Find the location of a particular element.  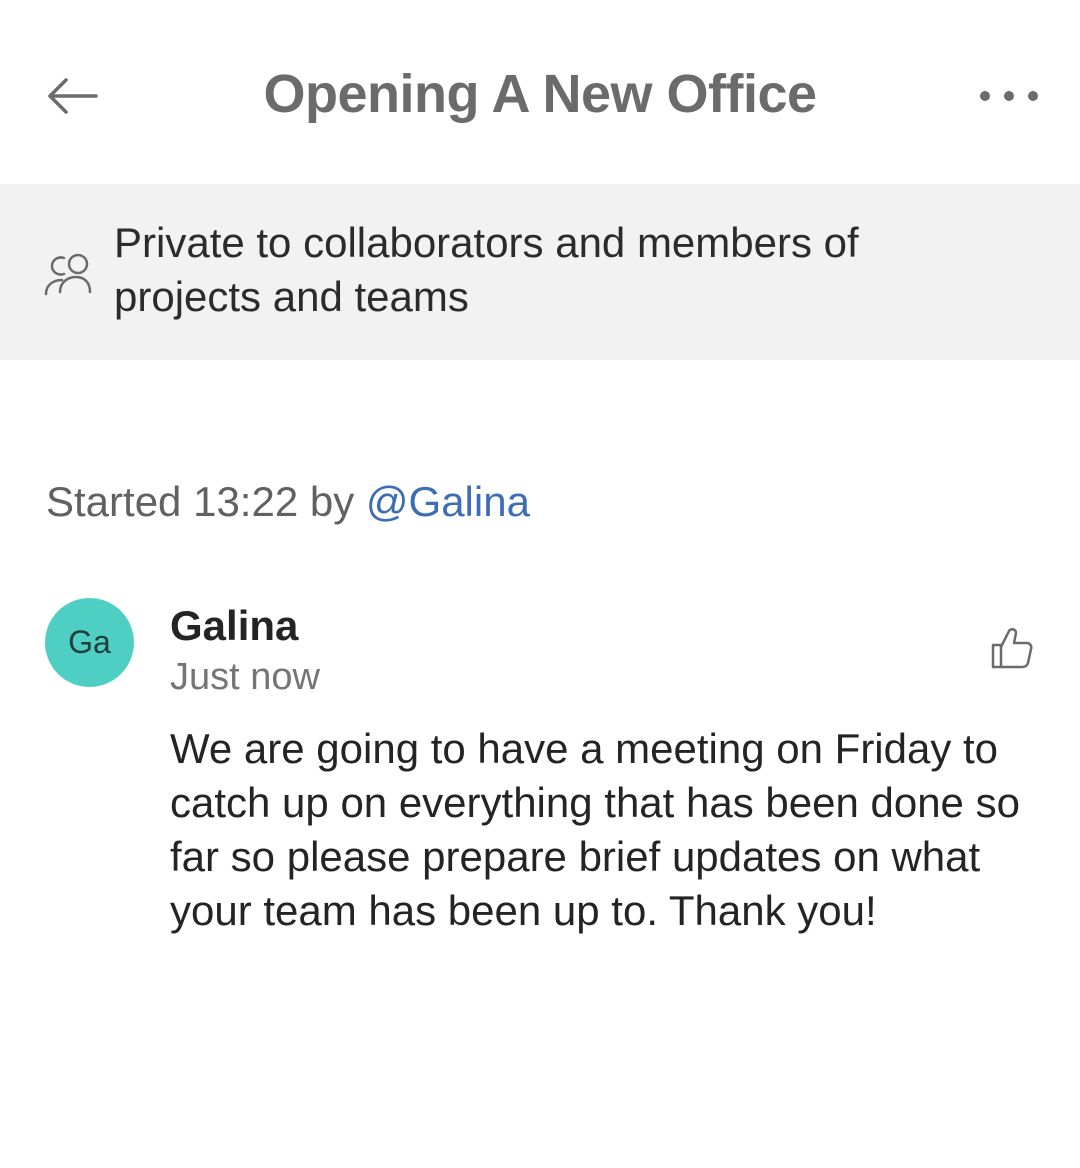

page-title: Opening A New Office is located at coordinates (540, 94).